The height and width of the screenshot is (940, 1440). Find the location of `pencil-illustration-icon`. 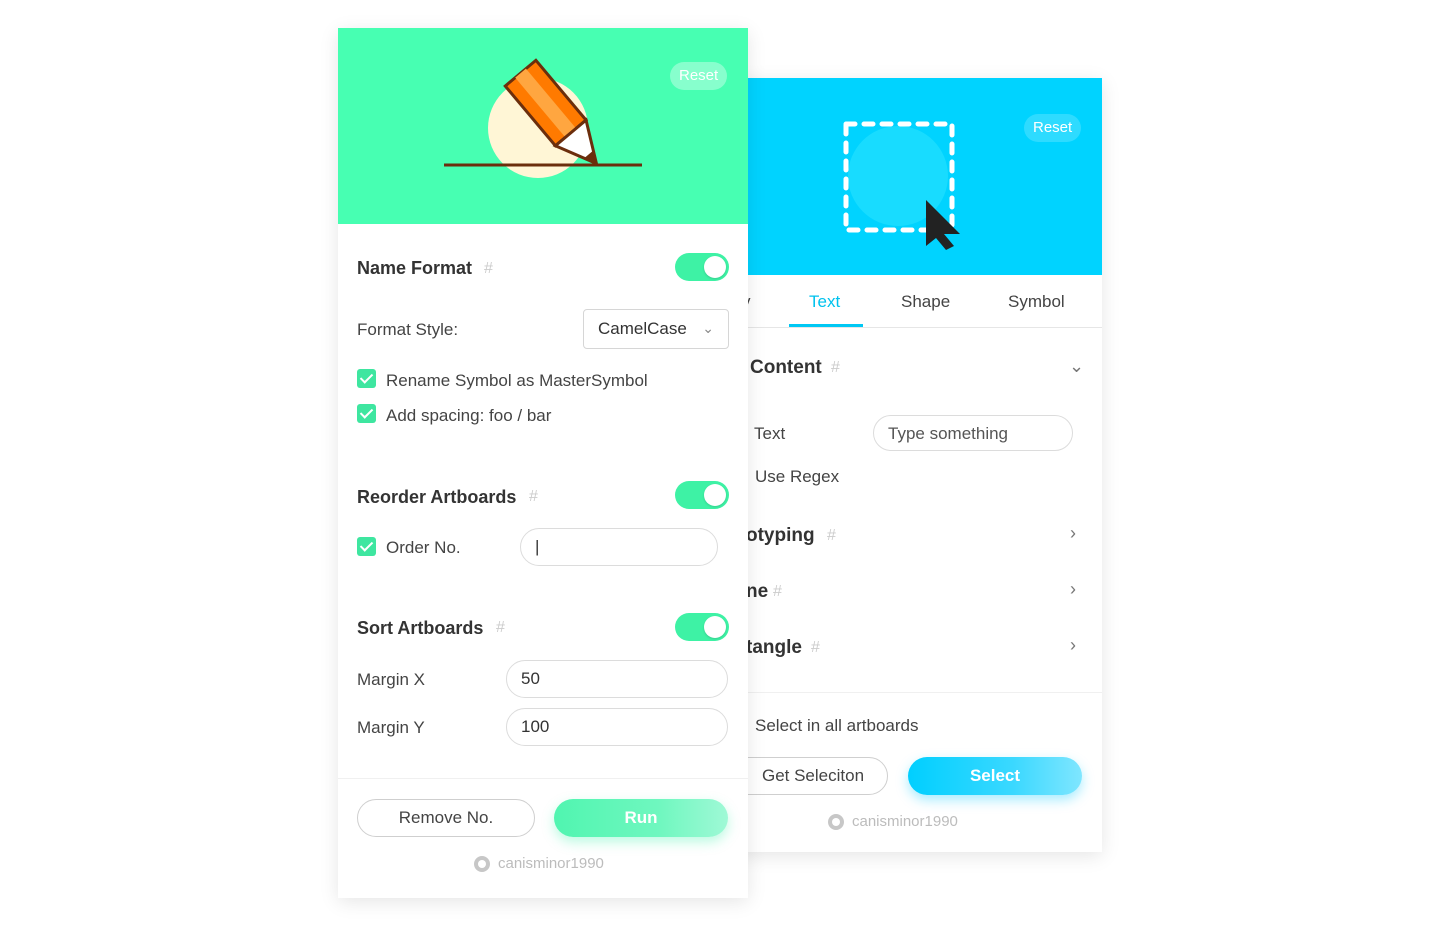

pencil-illustration-icon is located at coordinates (543, 118).